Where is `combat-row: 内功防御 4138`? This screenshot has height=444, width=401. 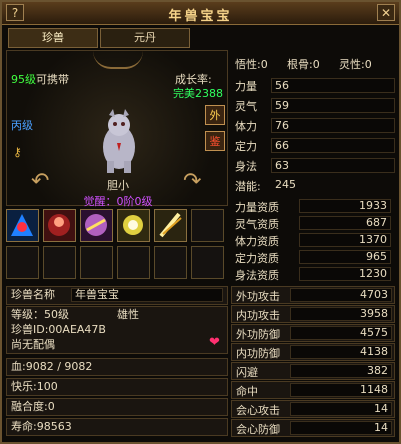 combat-row: 内功防御 4138 is located at coordinates (313, 352).